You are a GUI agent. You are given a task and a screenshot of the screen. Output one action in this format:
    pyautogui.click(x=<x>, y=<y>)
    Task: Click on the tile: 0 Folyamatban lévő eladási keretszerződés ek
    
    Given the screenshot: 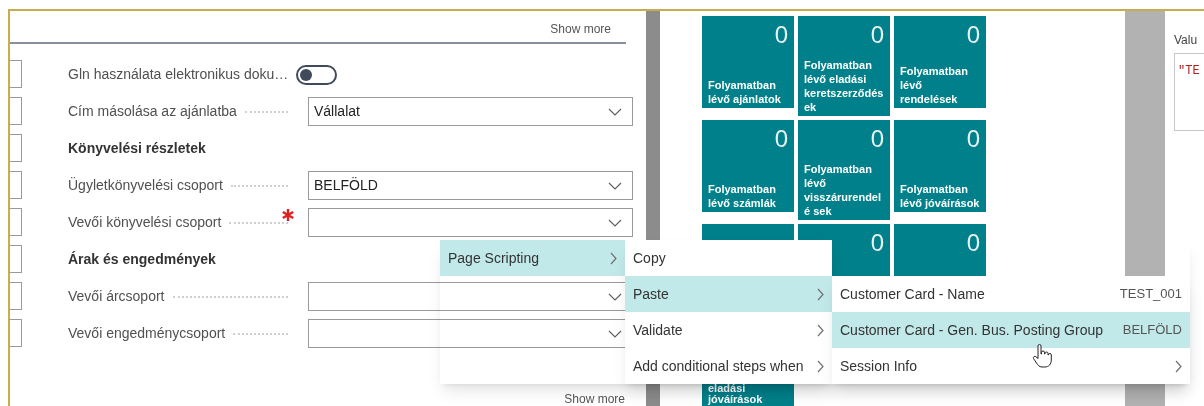 What is the action you would take?
    pyautogui.click(x=844, y=66)
    